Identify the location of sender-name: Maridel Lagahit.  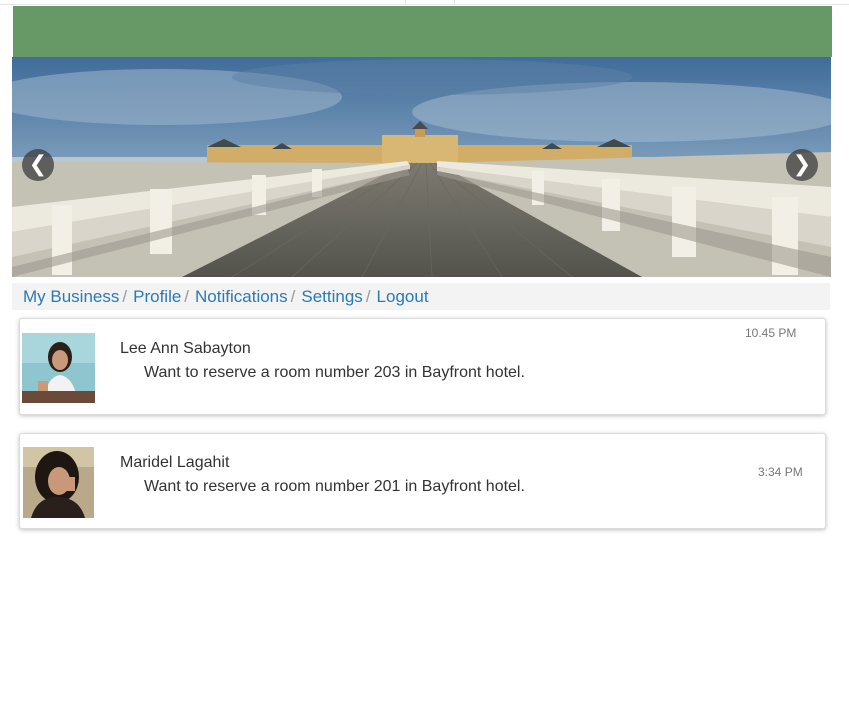
(175, 462).